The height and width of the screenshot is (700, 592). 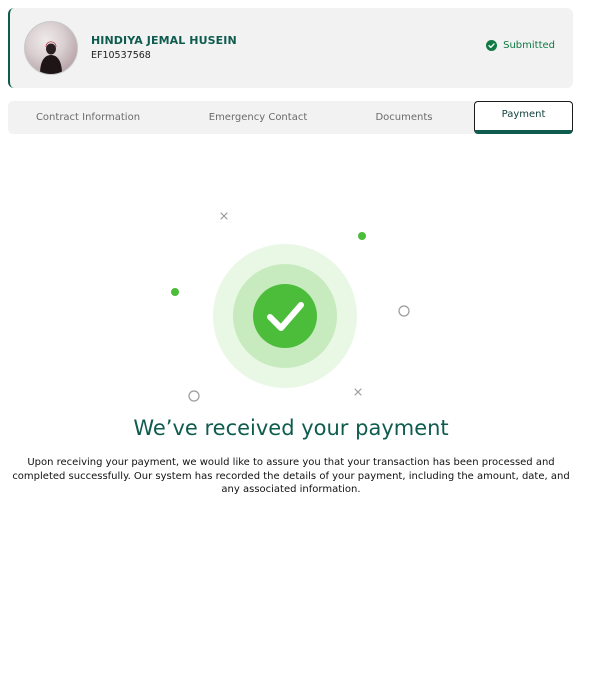 What do you see at coordinates (291, 428) in the screenshot?
I see `confirmation-title: We’ve received your payment` at bounding box center [291, 428].